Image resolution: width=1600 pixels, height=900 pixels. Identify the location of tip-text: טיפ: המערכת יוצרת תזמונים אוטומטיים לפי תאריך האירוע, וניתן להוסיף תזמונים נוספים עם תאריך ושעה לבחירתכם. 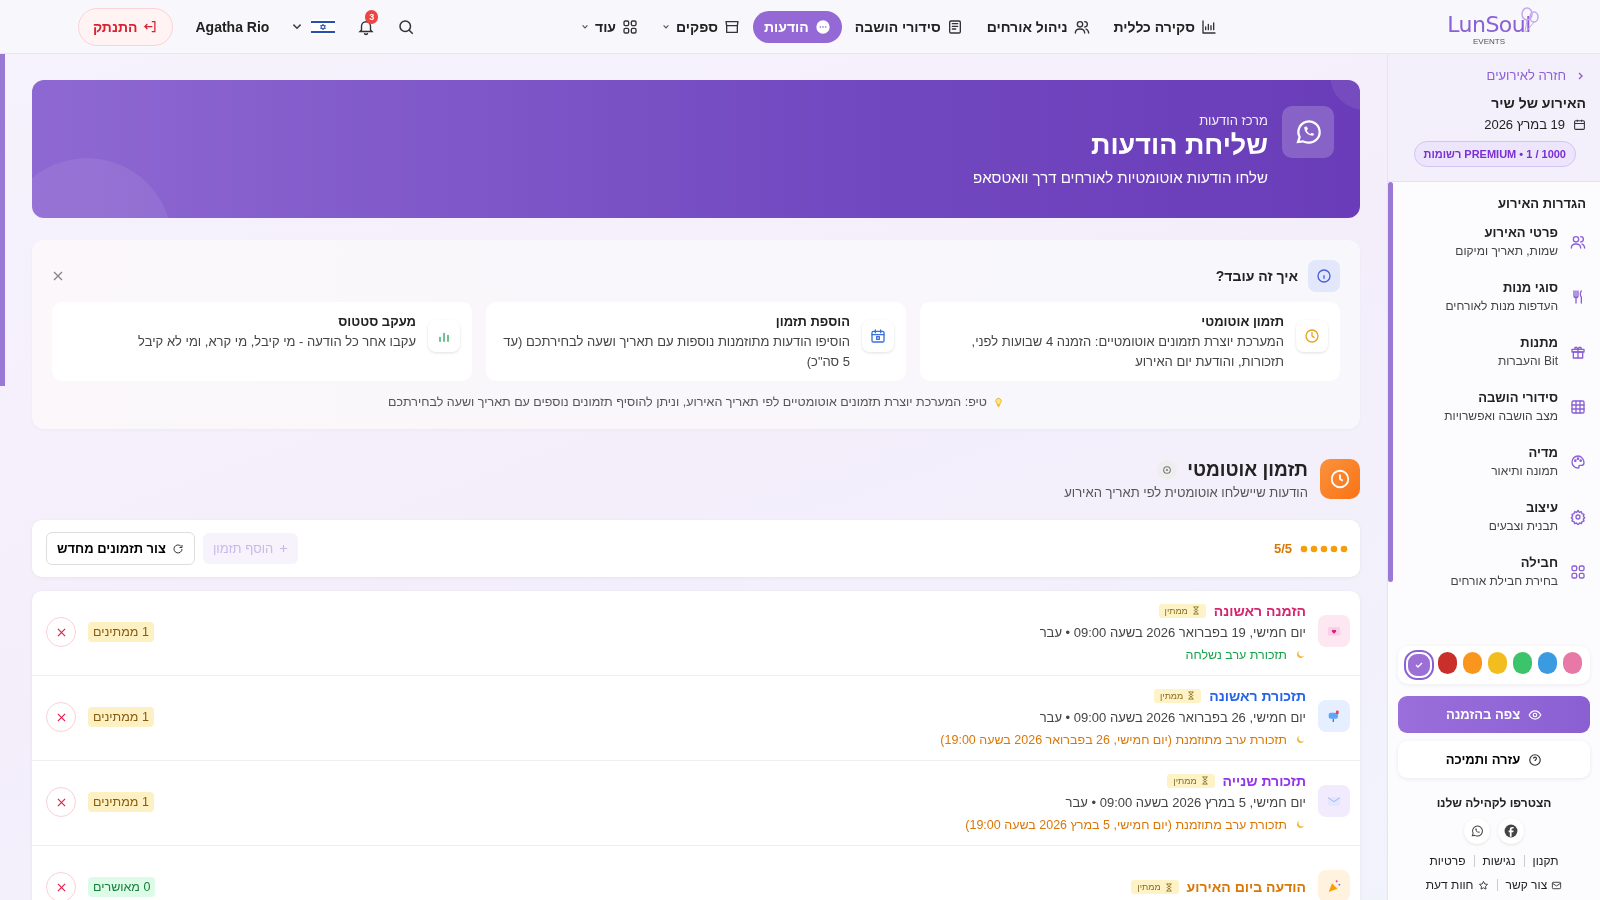
(687, 402).